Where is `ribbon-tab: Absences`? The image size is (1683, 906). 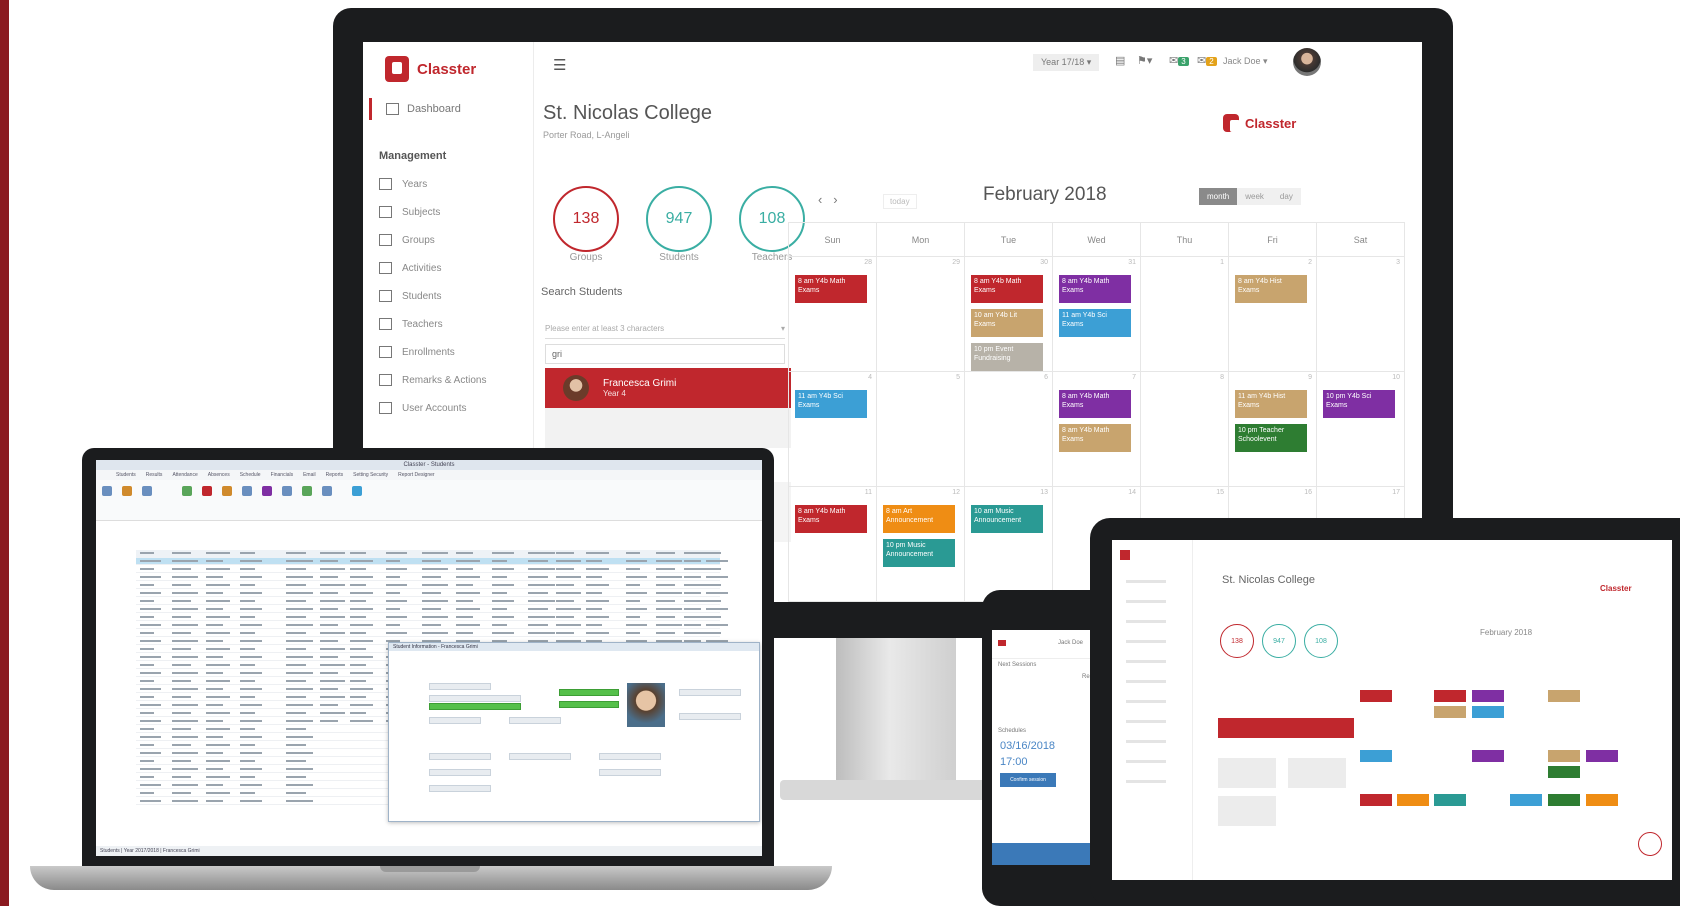
ribbon-tab: Absences is located at coordinates (219, 475).